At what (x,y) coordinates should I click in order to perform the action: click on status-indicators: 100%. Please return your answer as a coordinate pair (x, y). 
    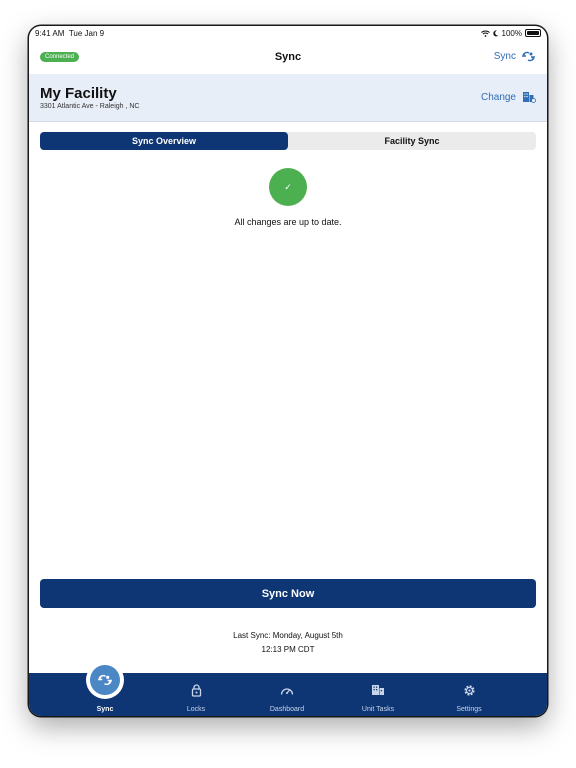
    Looking at the image, I should click on (510, 33).